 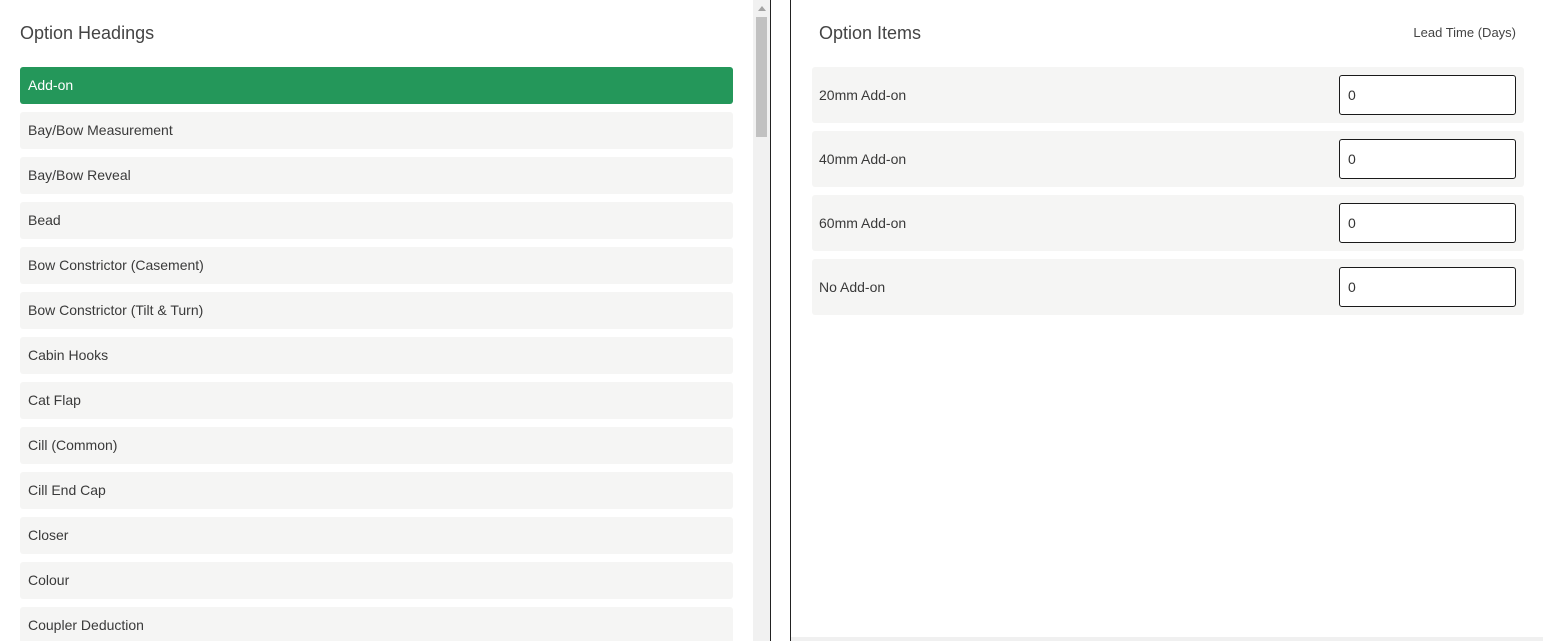 What do you see at coordinates (761, 320) in the screenshot?
I see `headings-scrollbar` at bounding box center [761, 320].